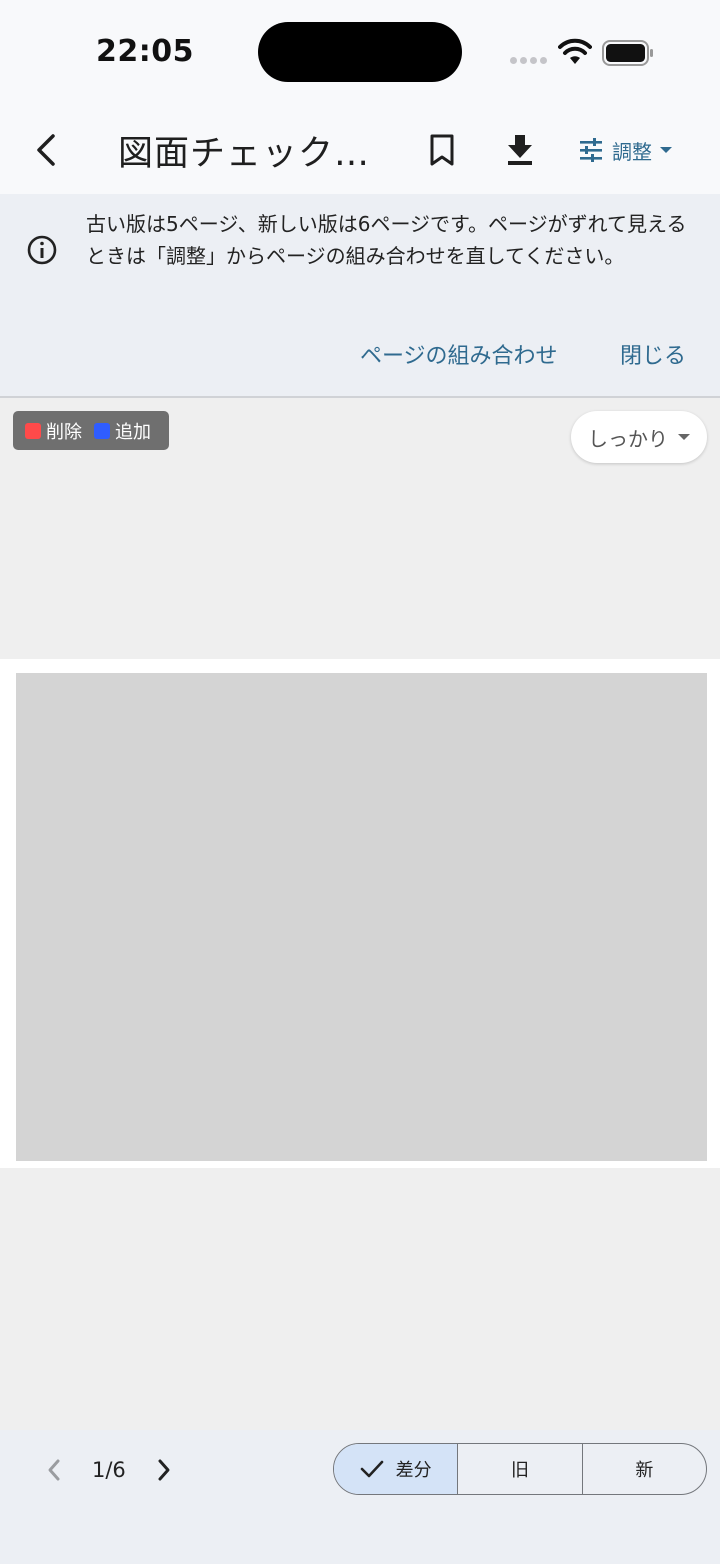 This screenshot has width=720, height=1564. Describe the element at coordinates (33, 430) in the screenshot. I see `deleted-swatch` at that location.